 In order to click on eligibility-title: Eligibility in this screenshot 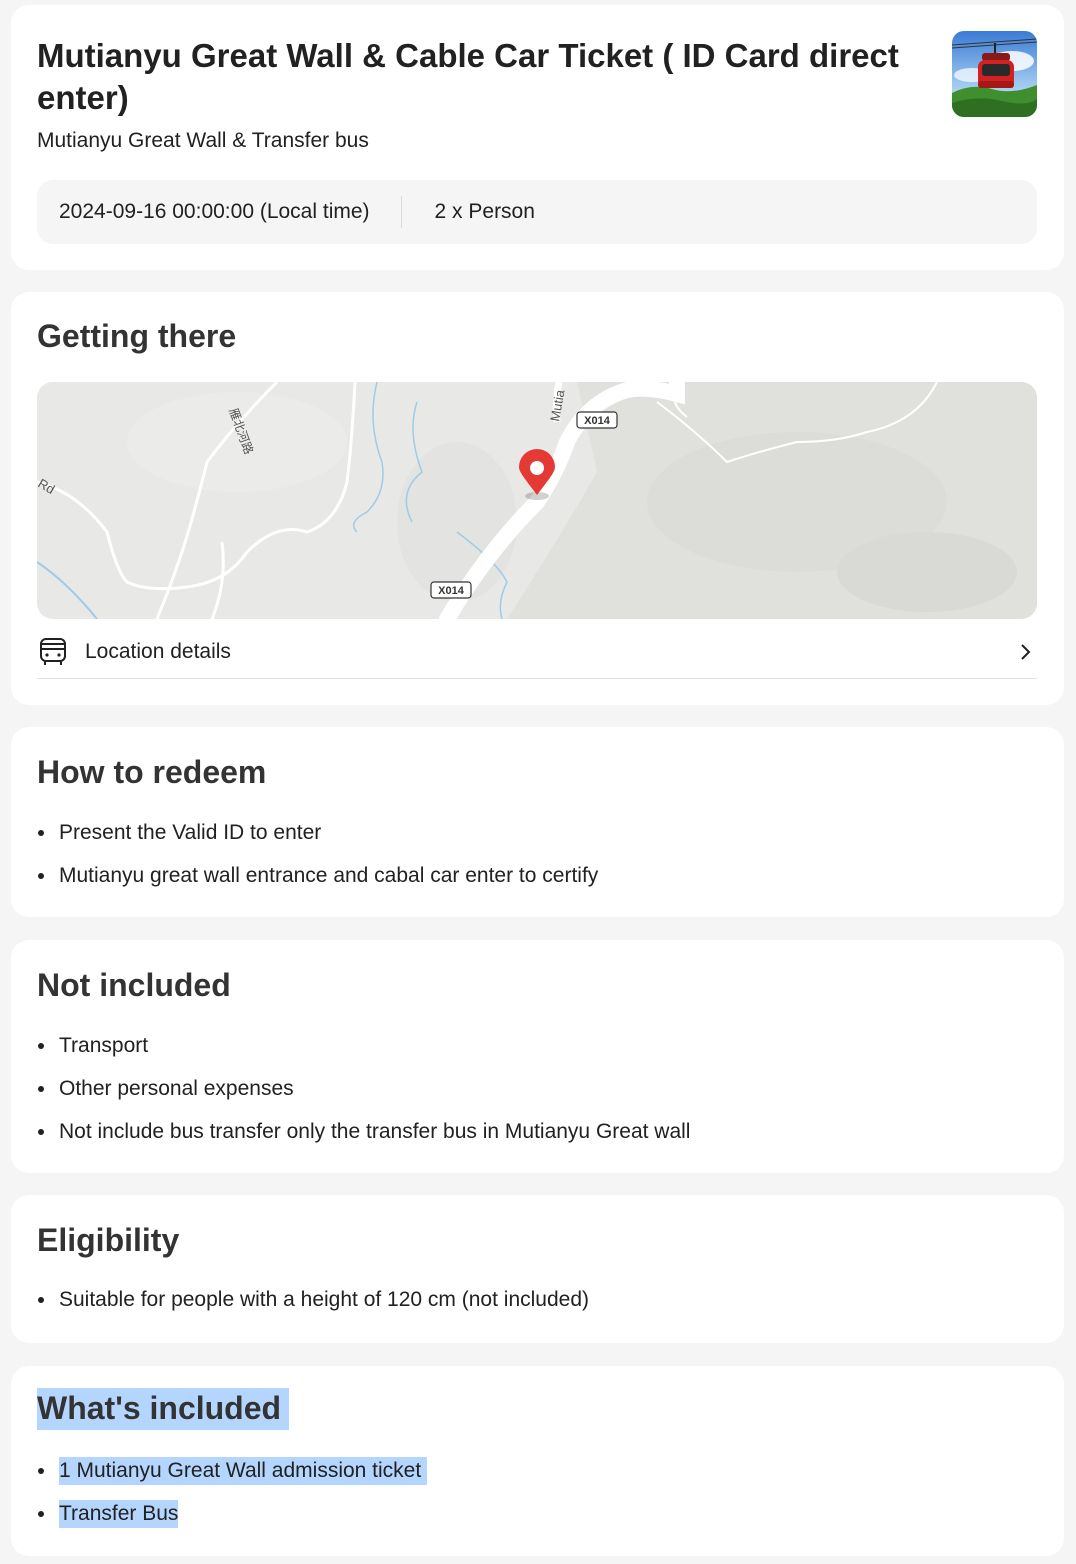, I will do `click(108, 1240)`.